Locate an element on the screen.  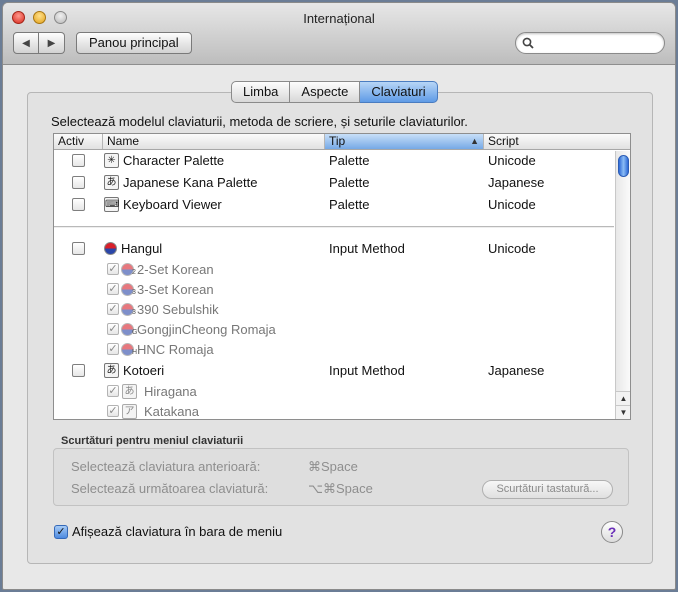
sort-ascending-icon: ▲ is located at coordinates (474, 141).